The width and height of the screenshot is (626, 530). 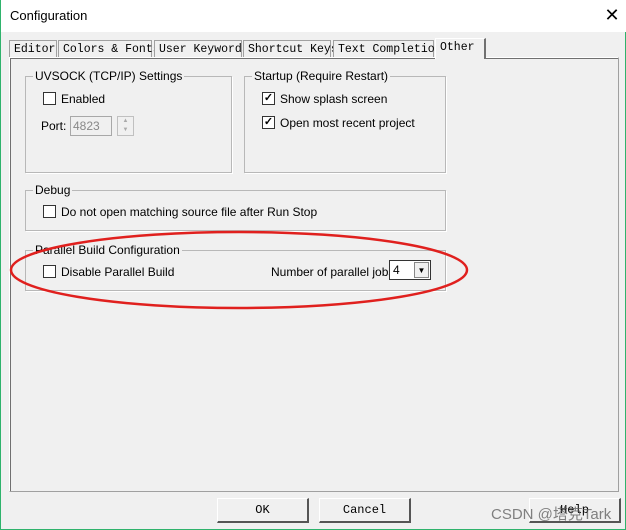 What do you see at coordinates (321, 76) in the screenshot?
I see `startup-group-title: Startup (Require Restart)` at bounding box center [321, 76].